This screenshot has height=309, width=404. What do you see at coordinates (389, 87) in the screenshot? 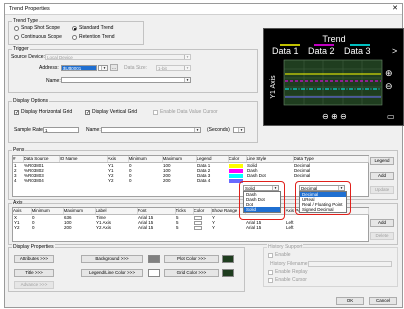
I see `zoom-out-icon: ⊖` at bounding box center [389, 87].